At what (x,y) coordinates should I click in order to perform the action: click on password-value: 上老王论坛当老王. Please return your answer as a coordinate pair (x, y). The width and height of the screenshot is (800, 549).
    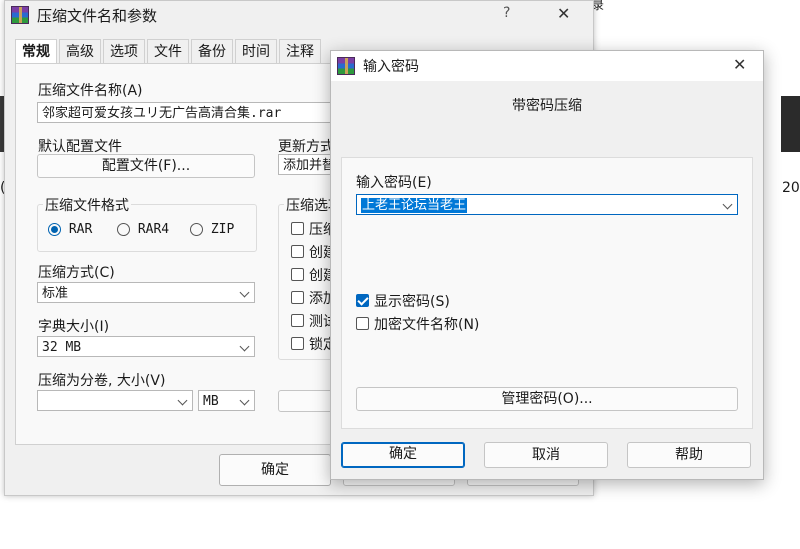
    Looking at the image, I should click on (414, 205).